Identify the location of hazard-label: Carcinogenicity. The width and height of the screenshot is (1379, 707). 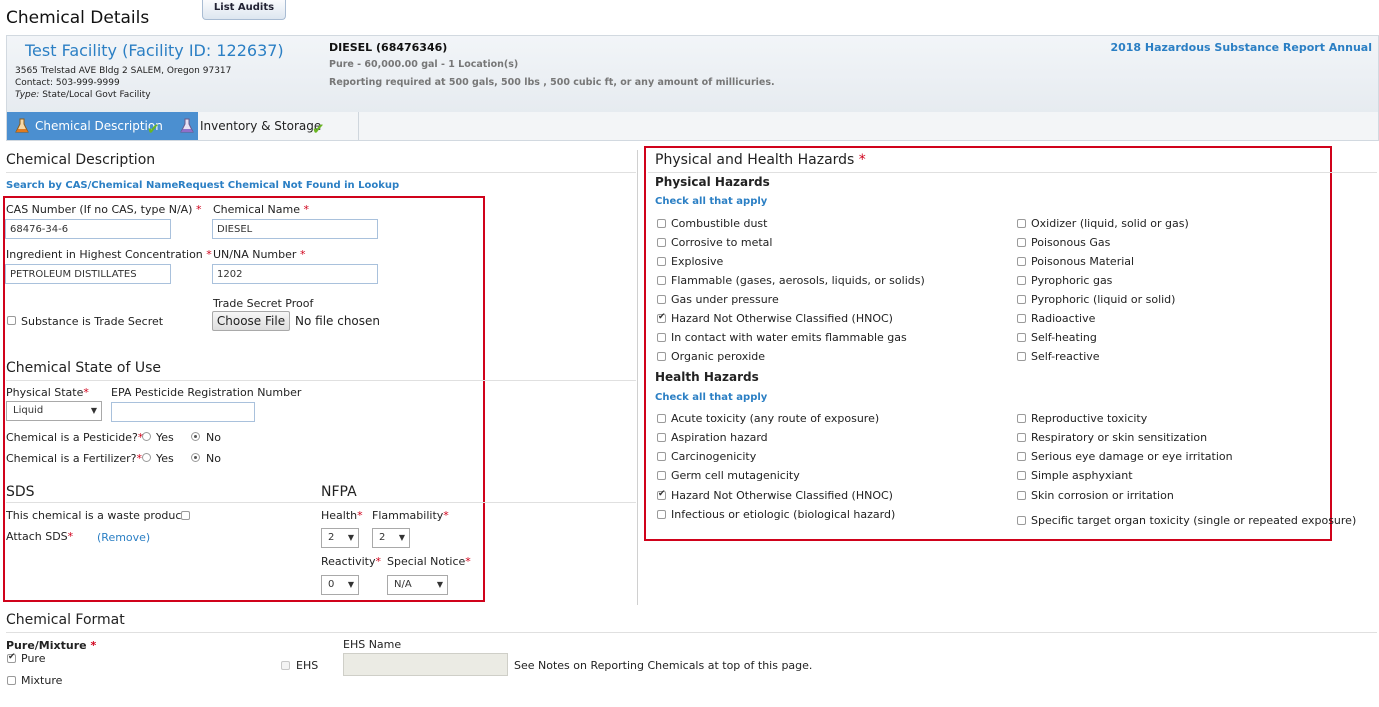
(714, 456).